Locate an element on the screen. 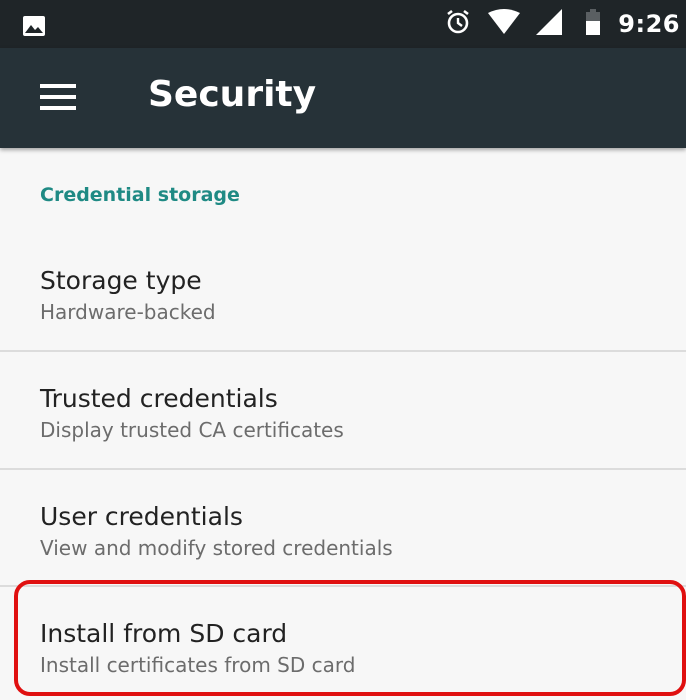 The image size is (691, 700). status-icons: 9:26 is located at coordinates (562, 24).